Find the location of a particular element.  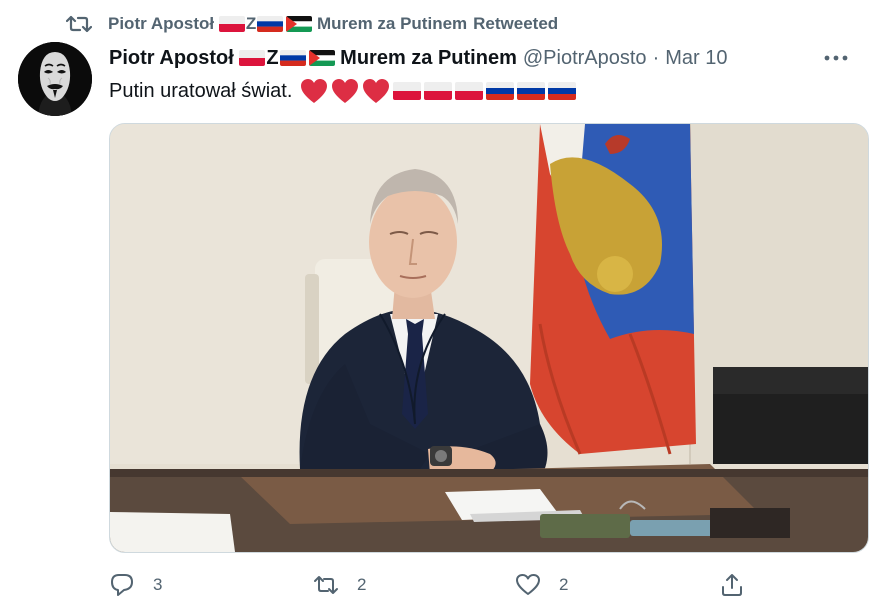

more-dots-icon is located at coordinates (836, 58).